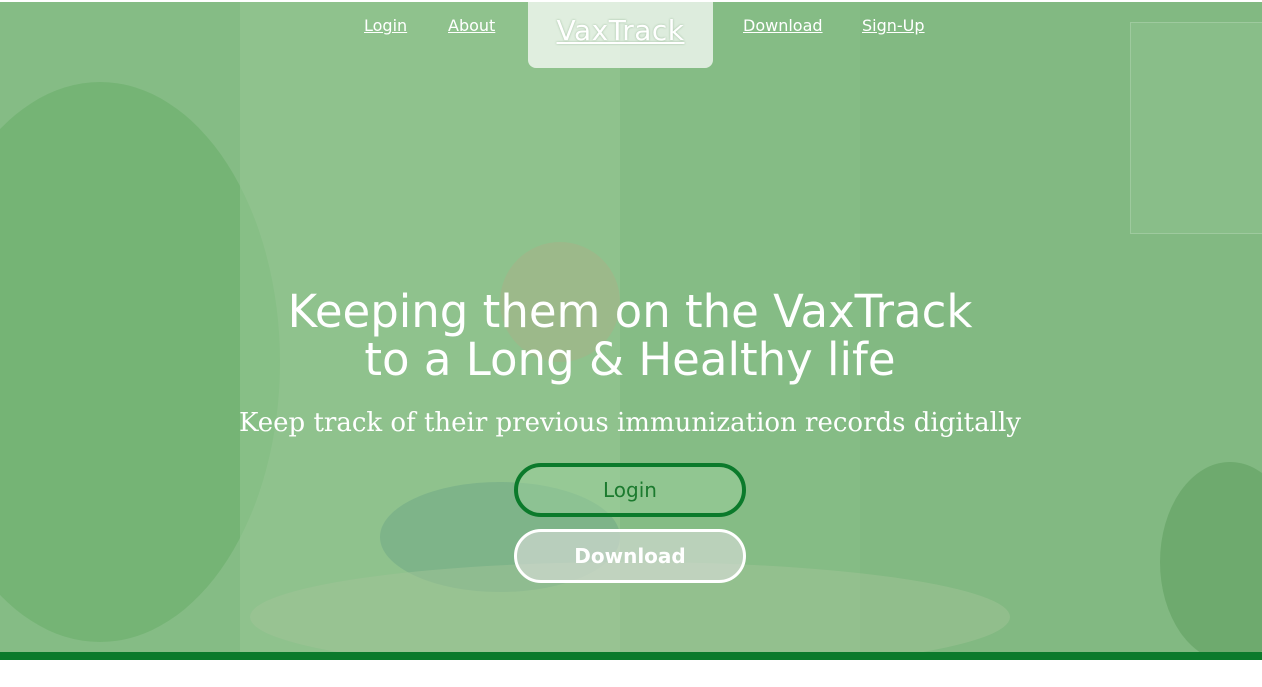 The height and width of the screenshot is (687, 1262). Describe the element at coordinates (630, 311) in the screenshot. I see `headline-line-1: Keeping them on the VaxTrack` at that location.